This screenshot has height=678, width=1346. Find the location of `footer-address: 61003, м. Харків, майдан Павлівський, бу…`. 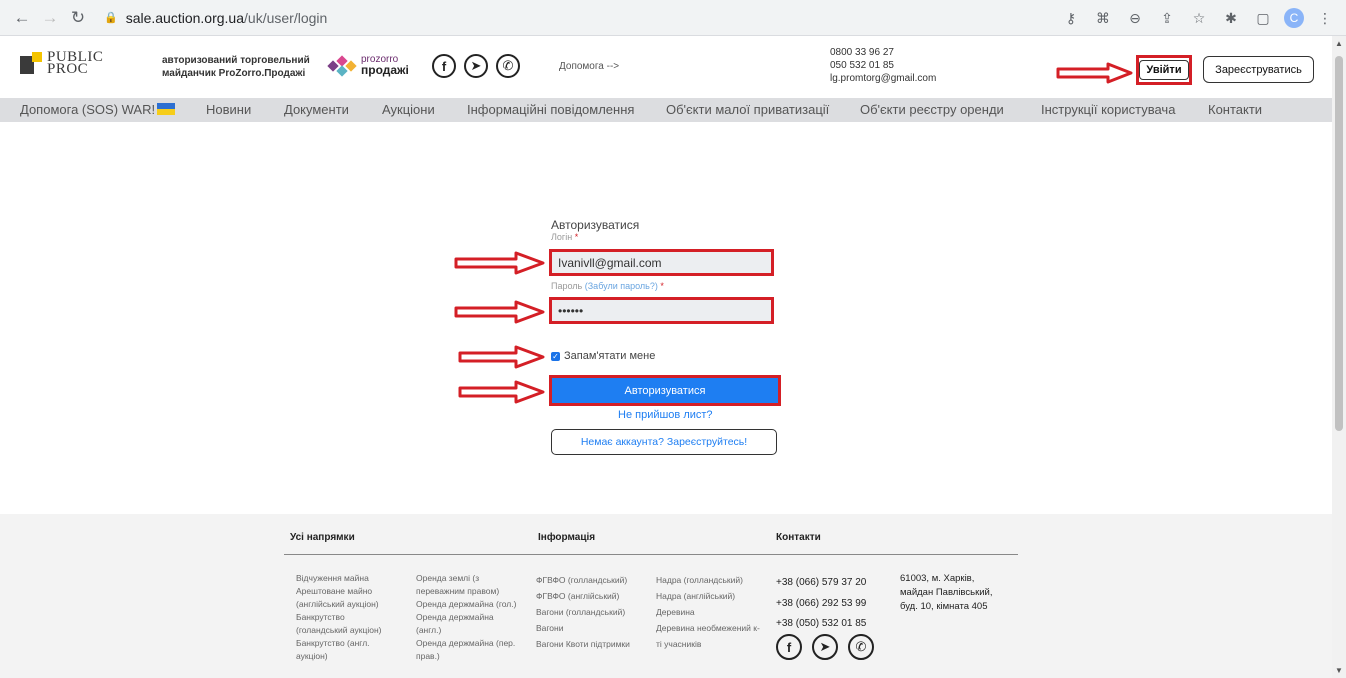

footer-address: 61003, м. Харків, майдан Павлівський, бу… is located at coordinates (946, 593).